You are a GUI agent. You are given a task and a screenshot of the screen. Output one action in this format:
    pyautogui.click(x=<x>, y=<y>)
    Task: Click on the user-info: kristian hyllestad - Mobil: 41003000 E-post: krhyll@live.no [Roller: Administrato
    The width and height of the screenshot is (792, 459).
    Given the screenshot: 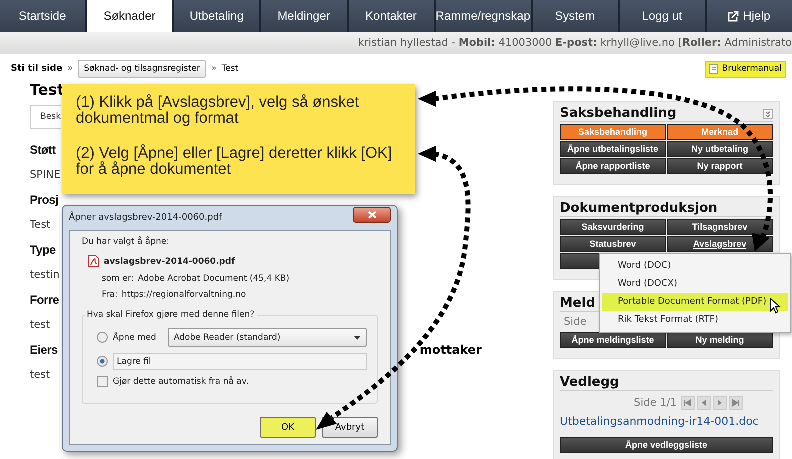 What is the action you would take?
    pyautogui.click(x=575, y=43)
    